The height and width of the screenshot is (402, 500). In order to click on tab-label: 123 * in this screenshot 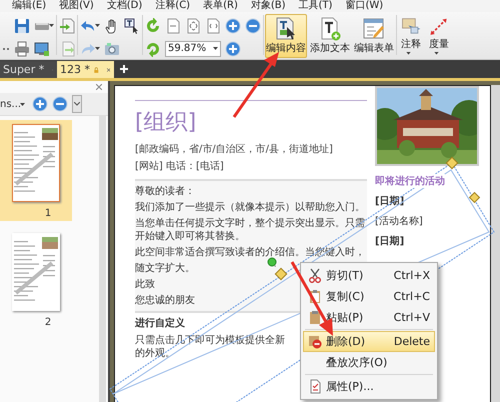, I will do `click(75, 69)`.